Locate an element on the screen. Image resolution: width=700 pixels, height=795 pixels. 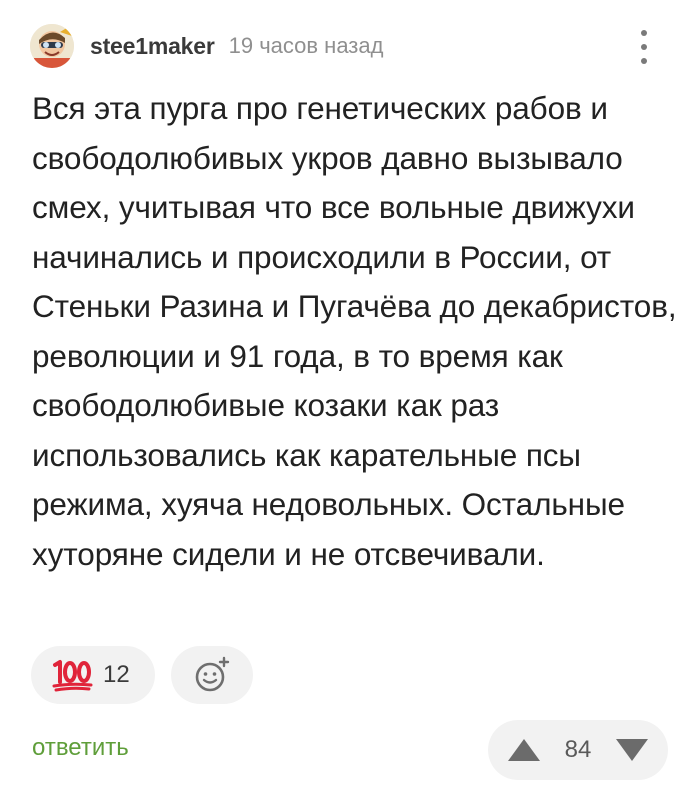
triangle-down-icon is located at coordinates (631, 750).